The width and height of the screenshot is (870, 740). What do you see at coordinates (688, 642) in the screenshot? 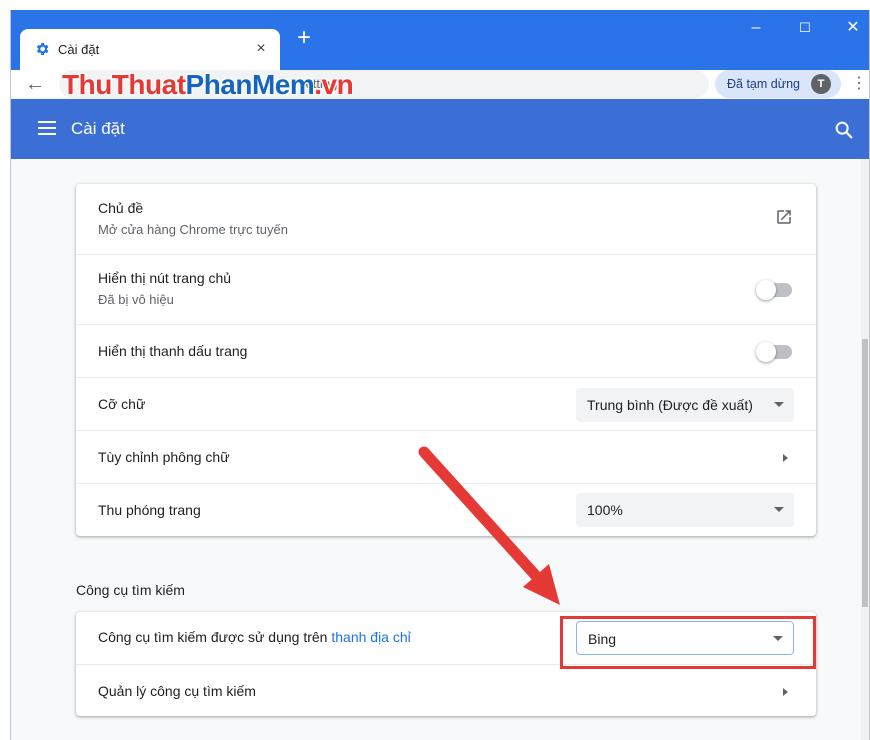
I see `highlight-box` at bounding box center [688, 642].